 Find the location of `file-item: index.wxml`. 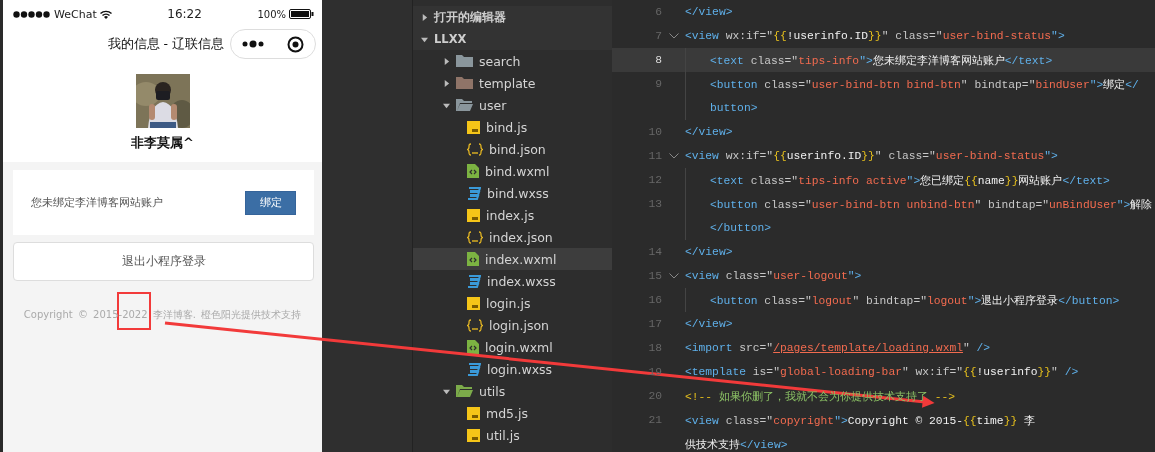

file-item: index.wxml is located at coordinates (512, 259).